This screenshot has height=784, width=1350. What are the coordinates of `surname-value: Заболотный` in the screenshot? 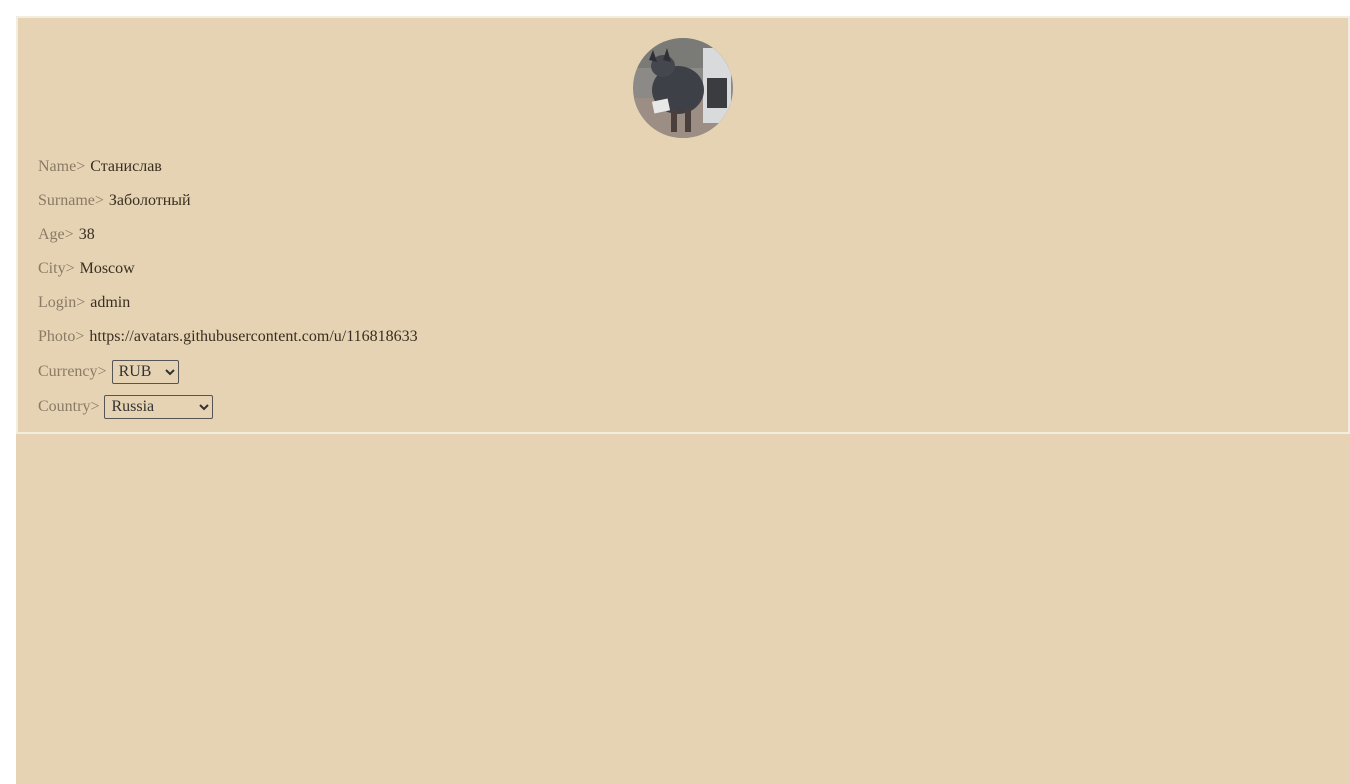 It's located at (149, 200).